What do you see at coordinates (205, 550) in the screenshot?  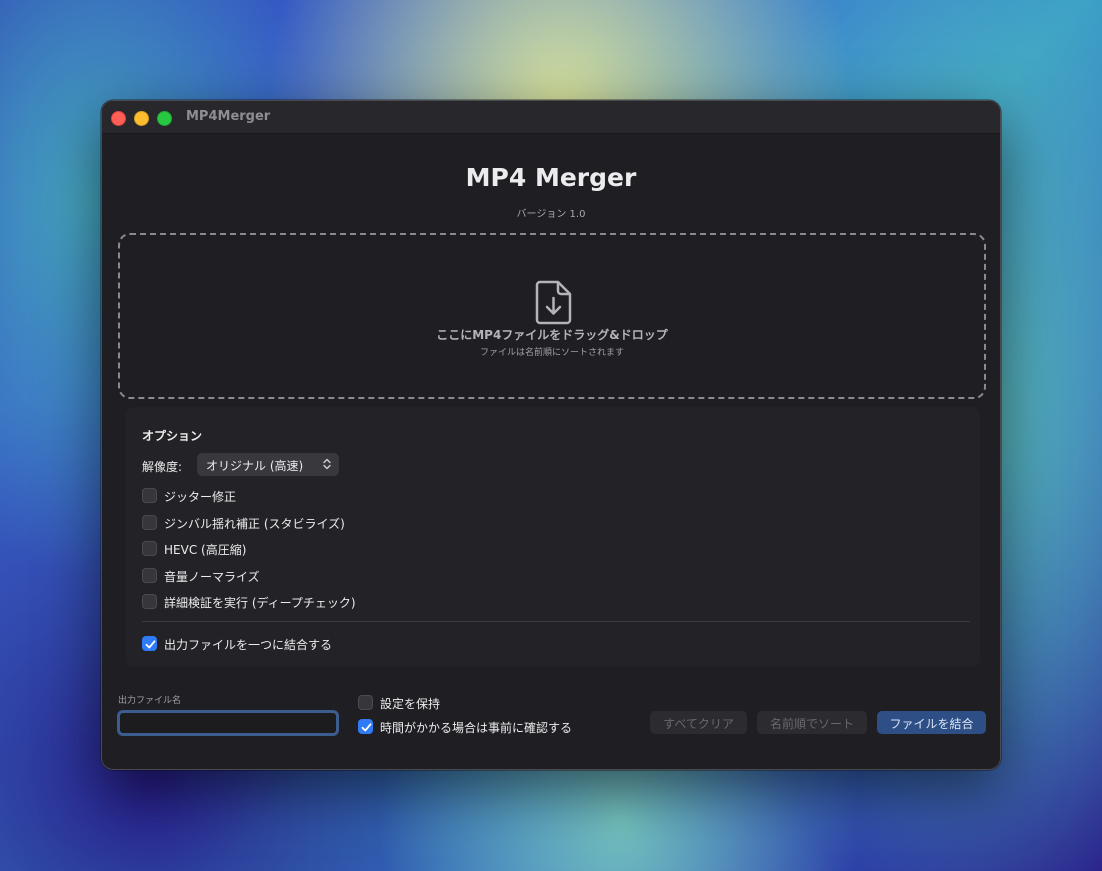 I see `hevc-label: HEVC (高圧縮)` at bounding box center [205, 550].